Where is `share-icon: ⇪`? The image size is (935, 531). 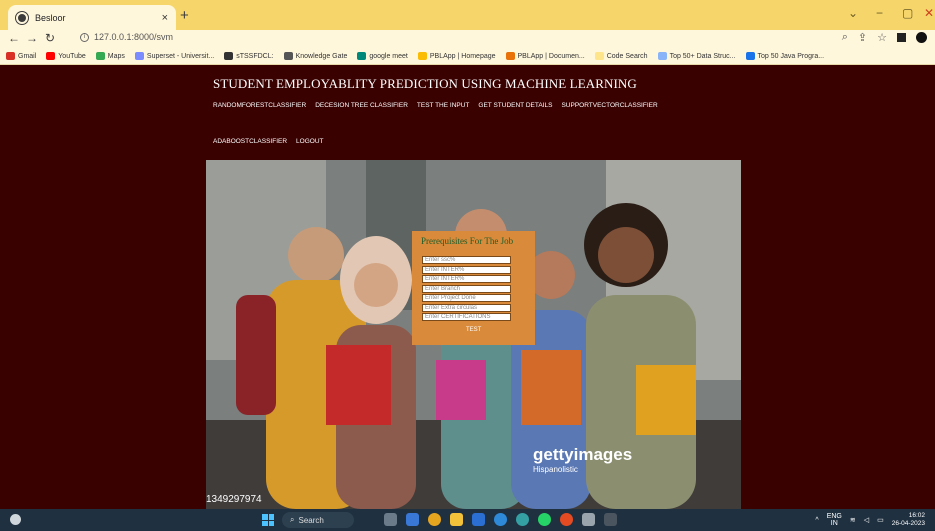 share-icon: ⇪ is located at coordinates (862, 37).